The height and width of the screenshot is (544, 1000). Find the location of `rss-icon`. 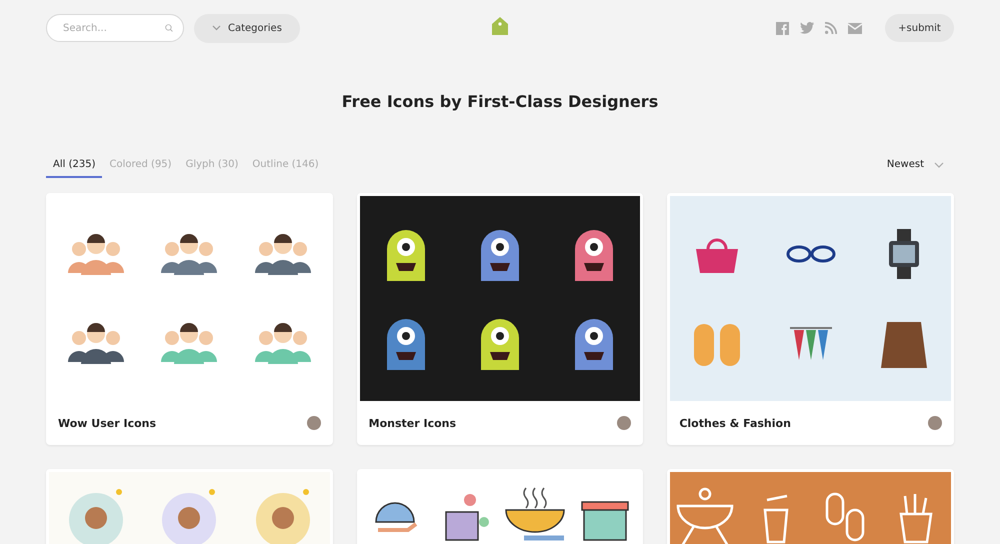

rss-icon is located at coordinates (831, 28).